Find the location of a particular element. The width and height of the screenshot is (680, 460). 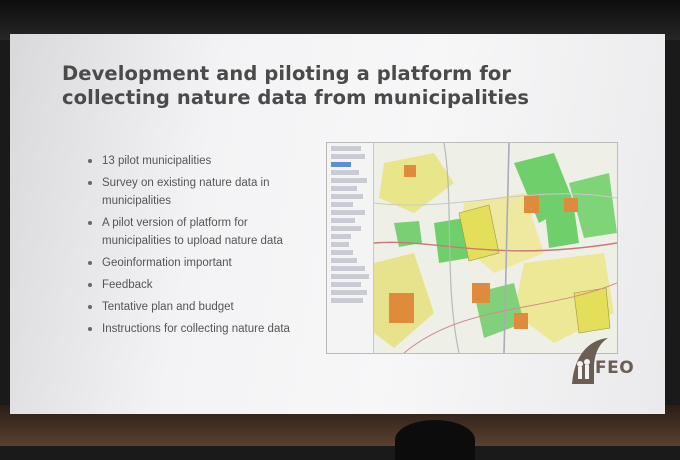

bullet-item: Instructions for collecting nature data is located at coordinates (196, 329).